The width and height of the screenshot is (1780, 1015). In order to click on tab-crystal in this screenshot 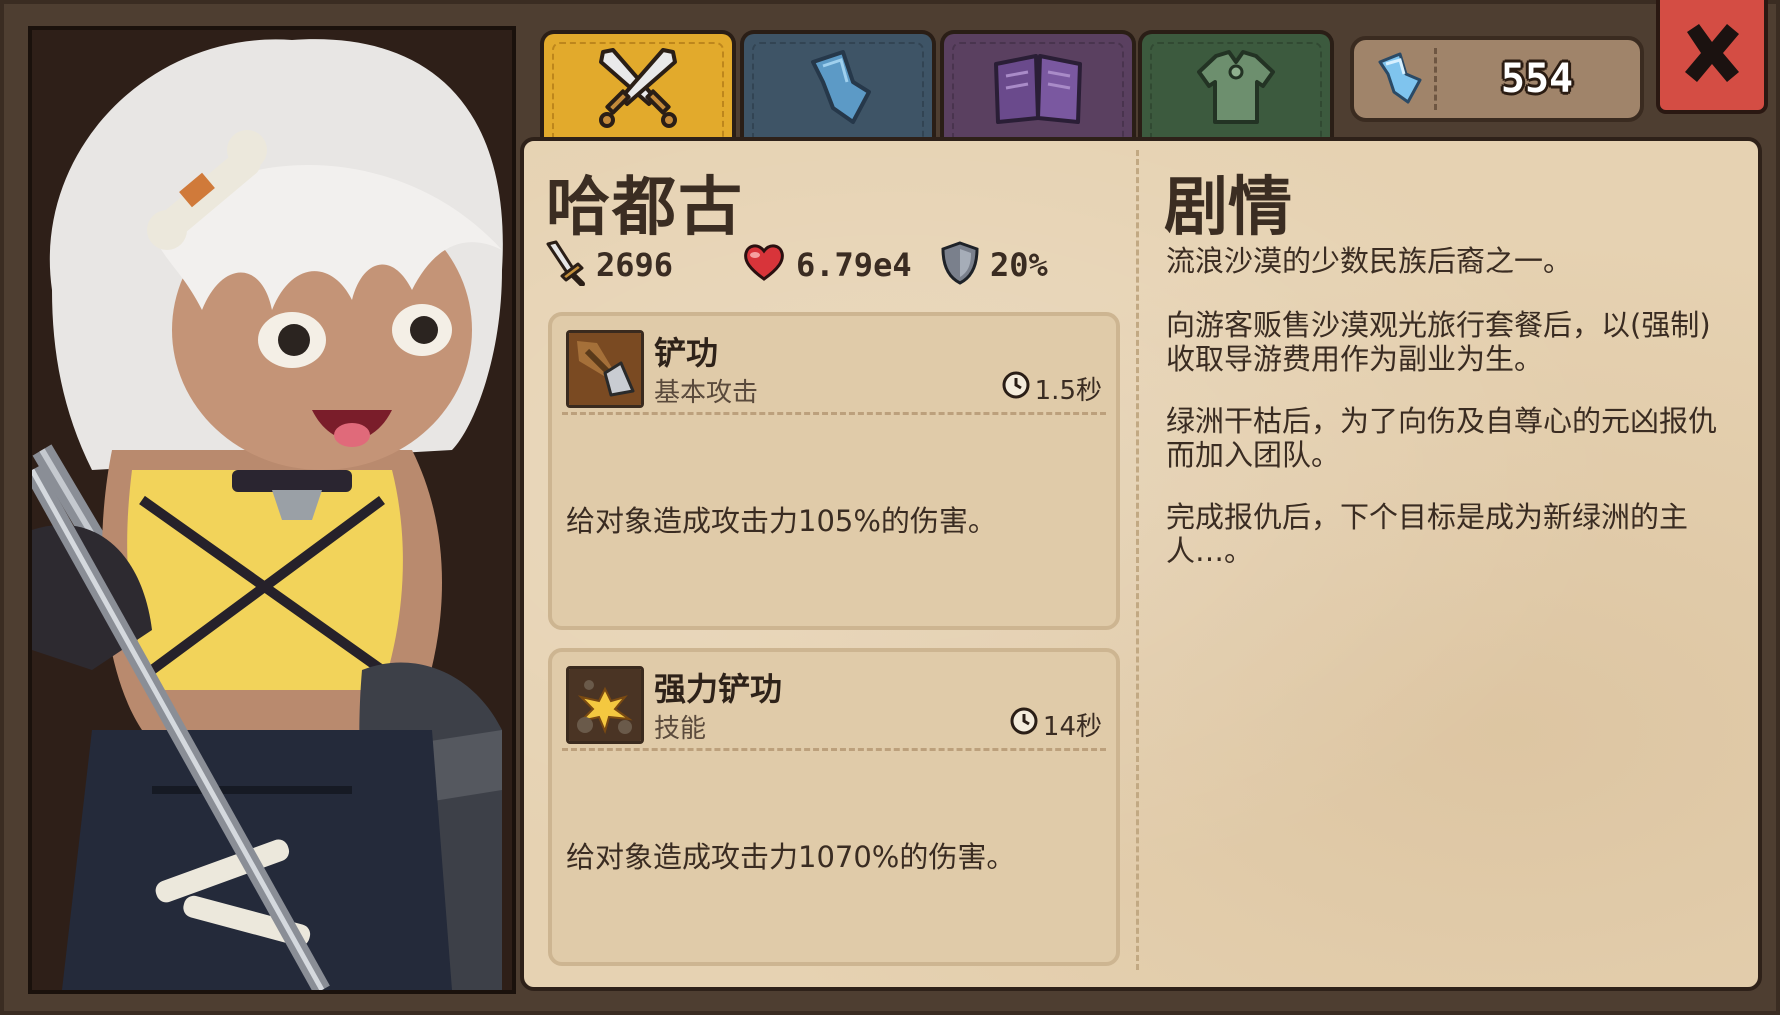, I will do `click(838, 87)`.